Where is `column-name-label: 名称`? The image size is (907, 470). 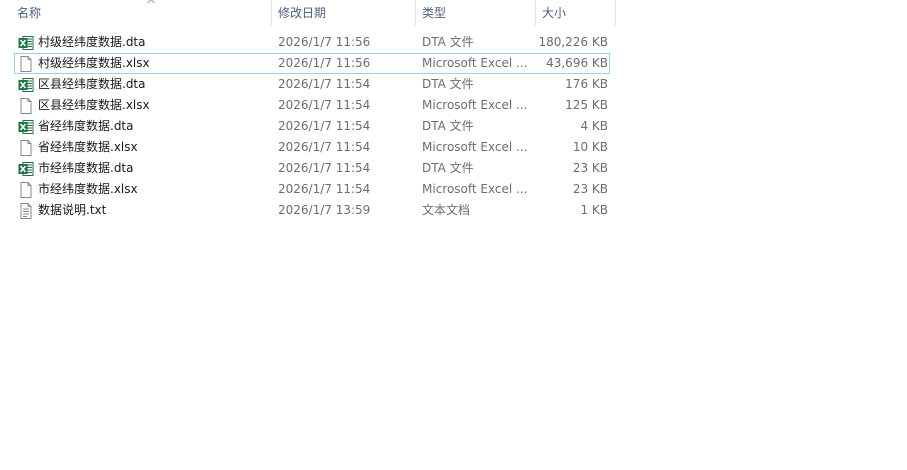 column-name-label: 名称 is located at coordinates (29, 13).